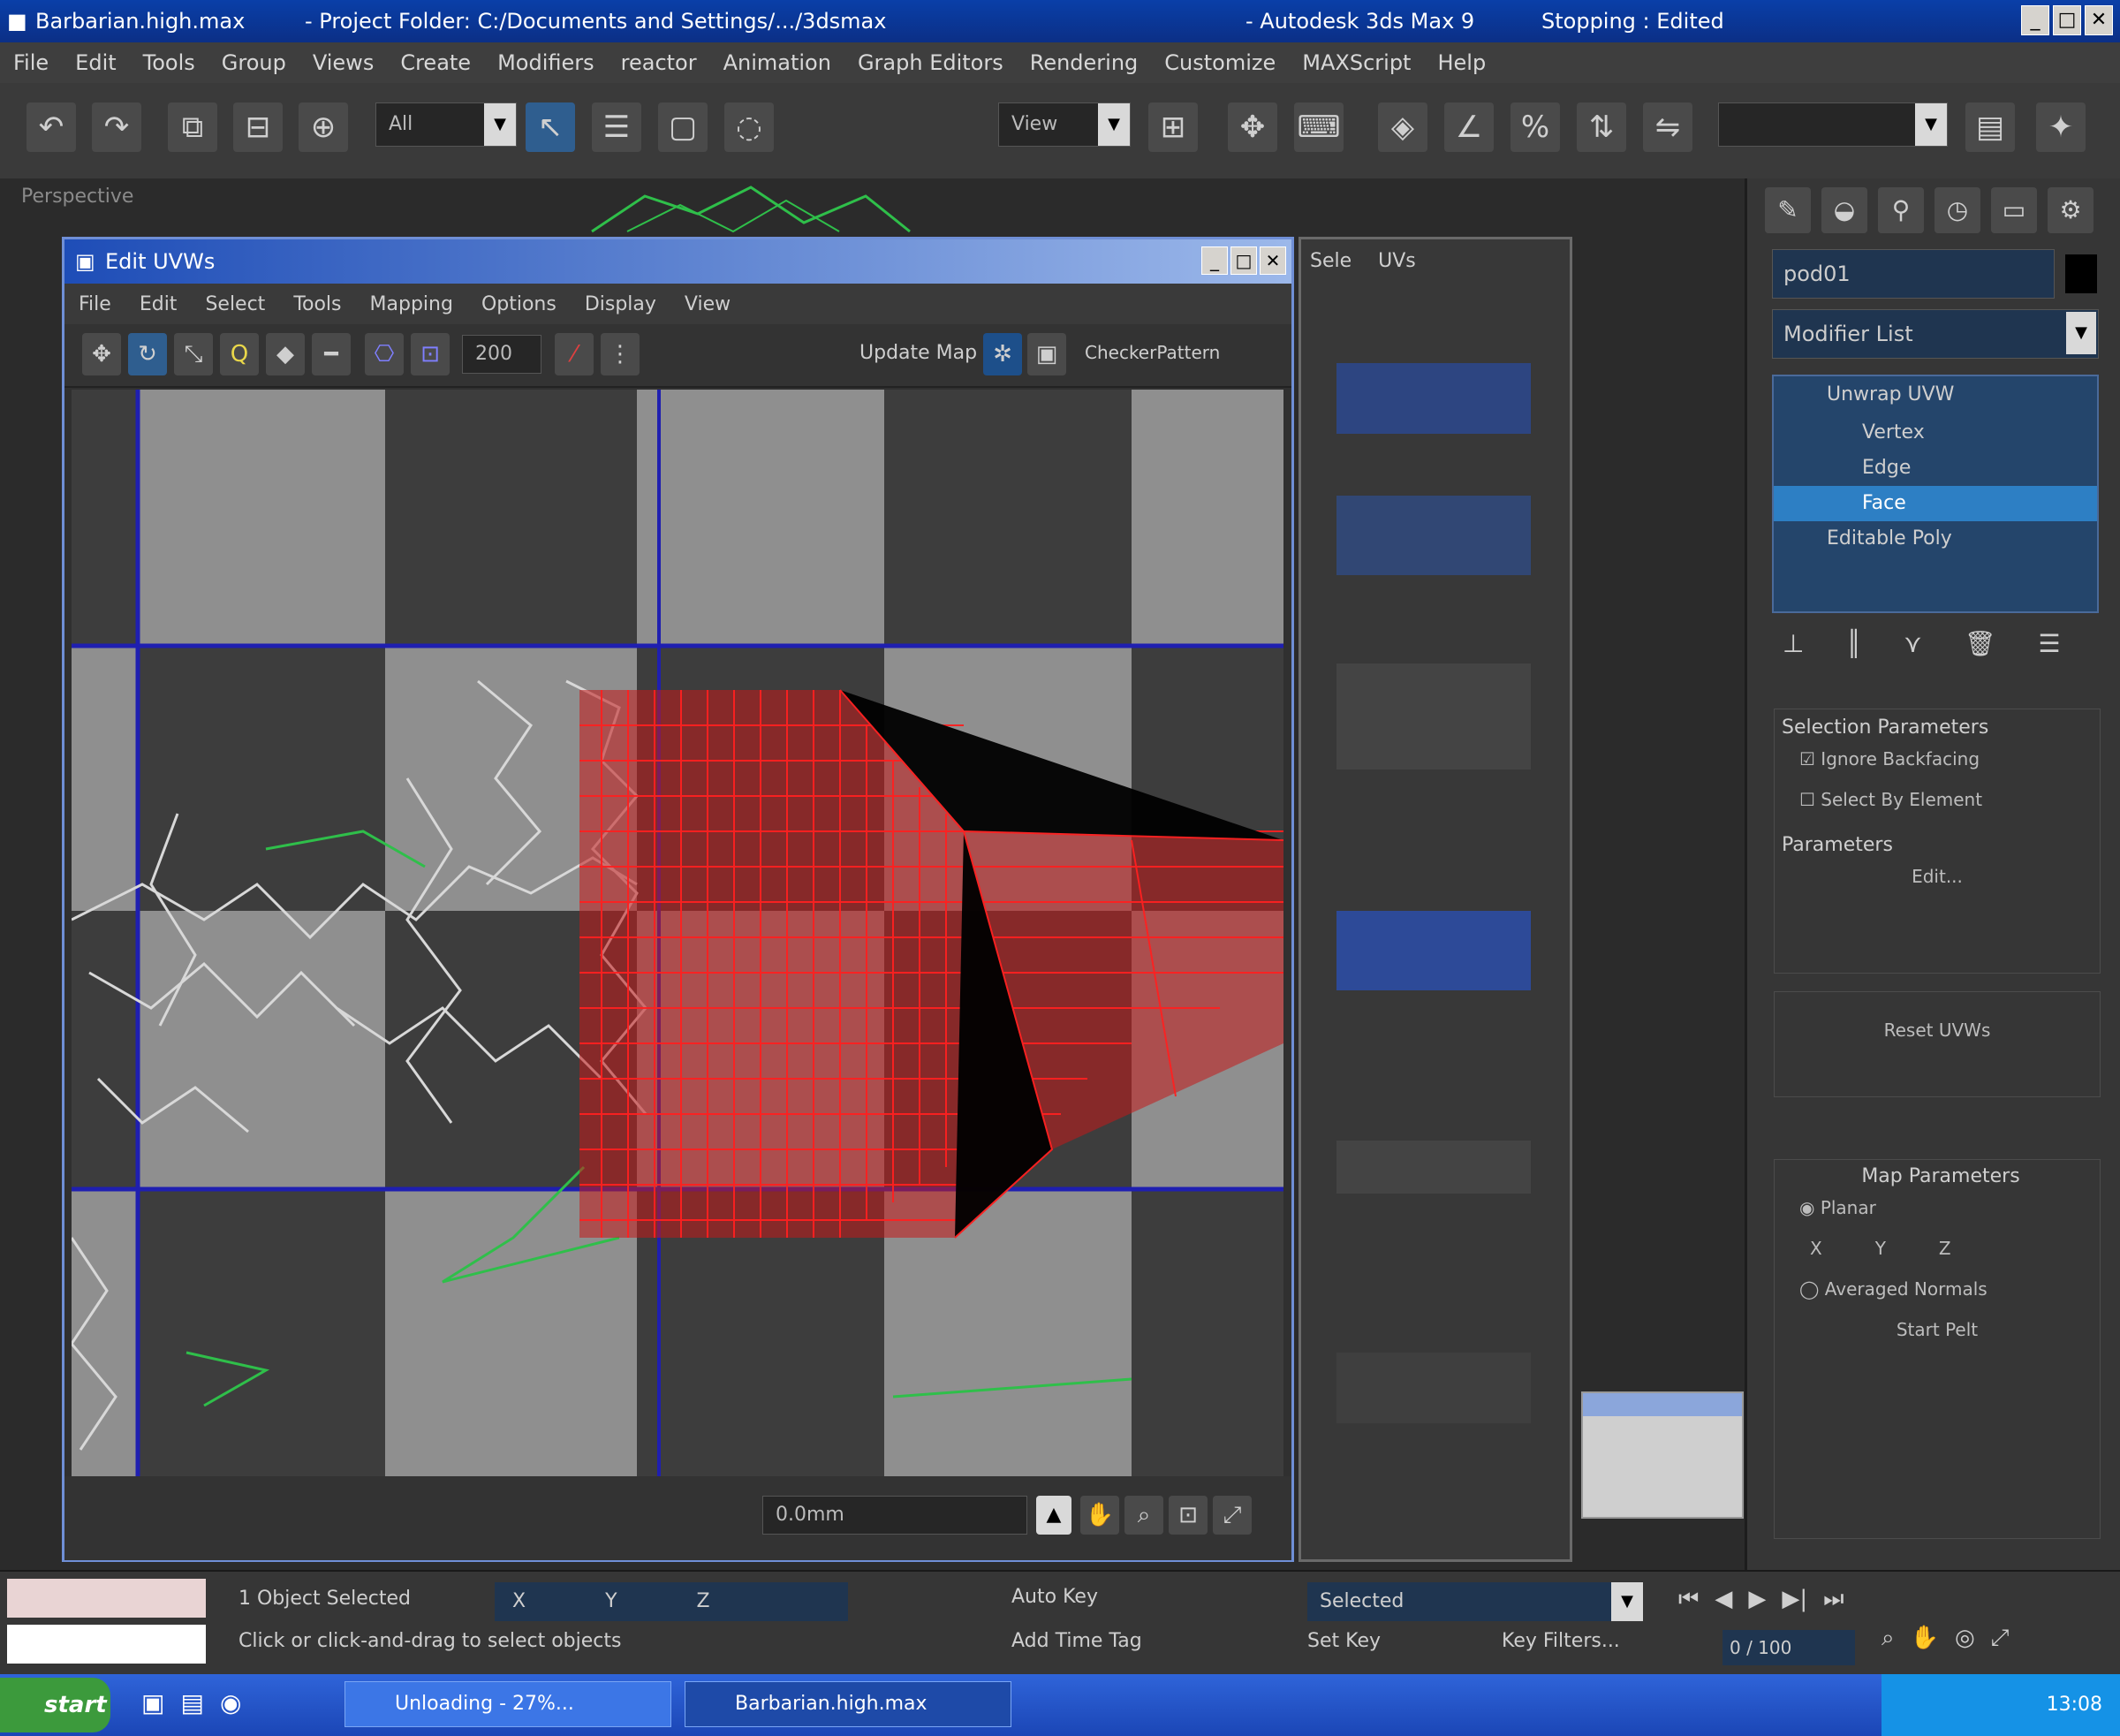 This screenshot has height=1736, width=2120. Describe the element at coordinates (1433, 950) in the screenshot. I see `align-tools` at that location.